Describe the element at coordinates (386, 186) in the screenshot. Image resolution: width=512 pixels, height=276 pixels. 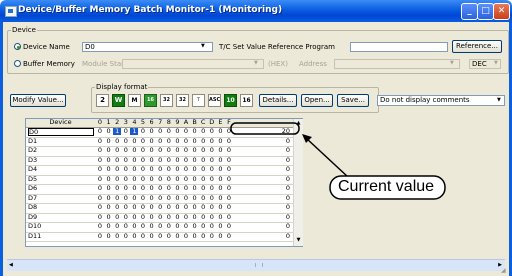
I see `callout-label: Current value` at that location.